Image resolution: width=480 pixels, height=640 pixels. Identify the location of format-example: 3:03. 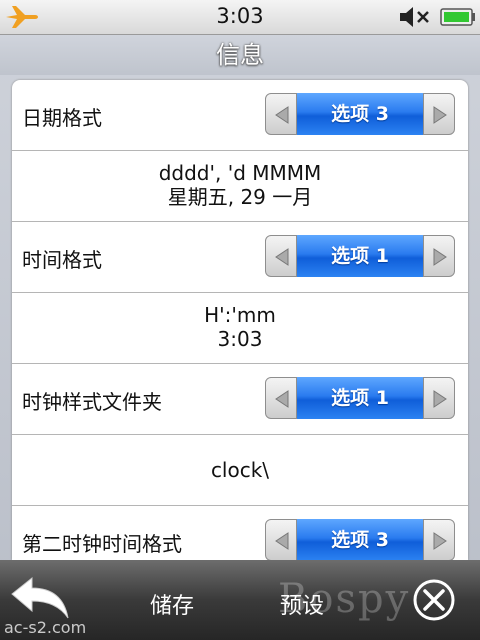
(240, 339).